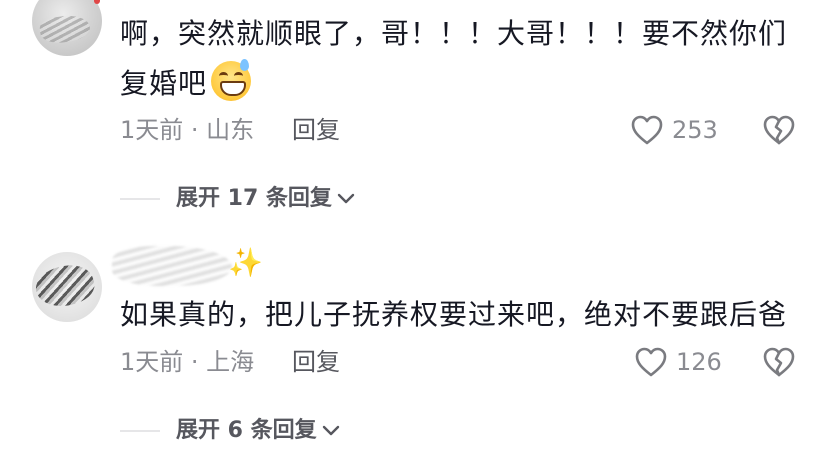 This screenshot has height=460, width=828. Describe the element at coordinates (316, 362) in the screenshot. I see `reply-button: 回复` at that location.